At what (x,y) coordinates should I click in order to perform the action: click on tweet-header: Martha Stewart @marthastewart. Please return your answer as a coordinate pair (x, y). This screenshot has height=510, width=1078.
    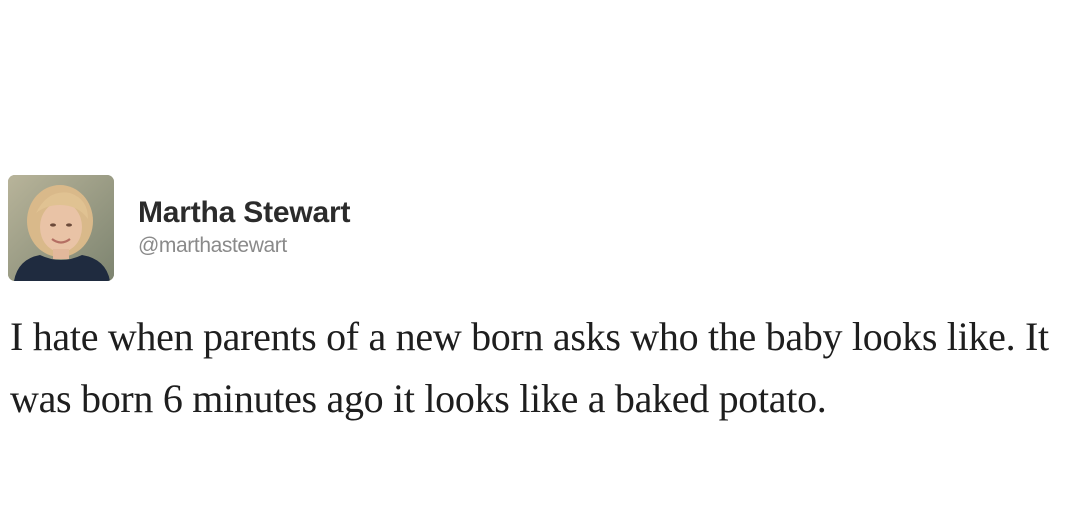
    Looking at the image, I should click on (179, 228).